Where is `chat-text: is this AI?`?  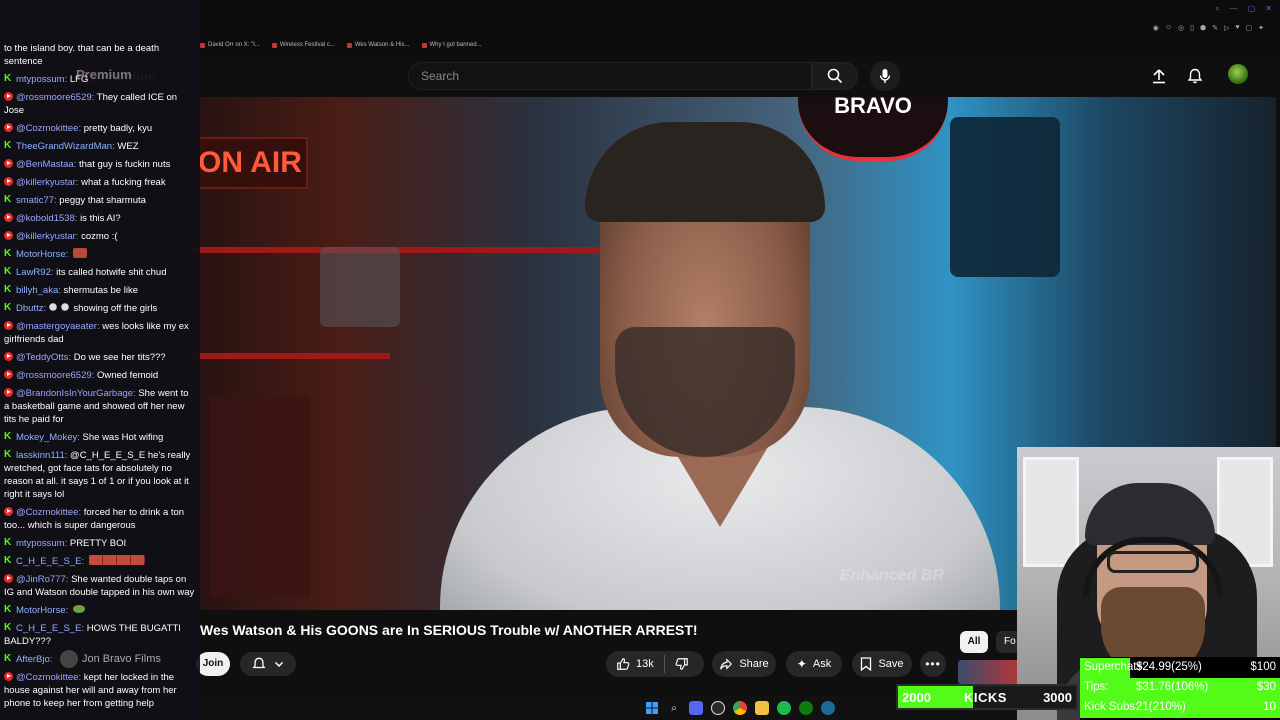
chat-text: is this AI? is located at coordinates (100, 218).